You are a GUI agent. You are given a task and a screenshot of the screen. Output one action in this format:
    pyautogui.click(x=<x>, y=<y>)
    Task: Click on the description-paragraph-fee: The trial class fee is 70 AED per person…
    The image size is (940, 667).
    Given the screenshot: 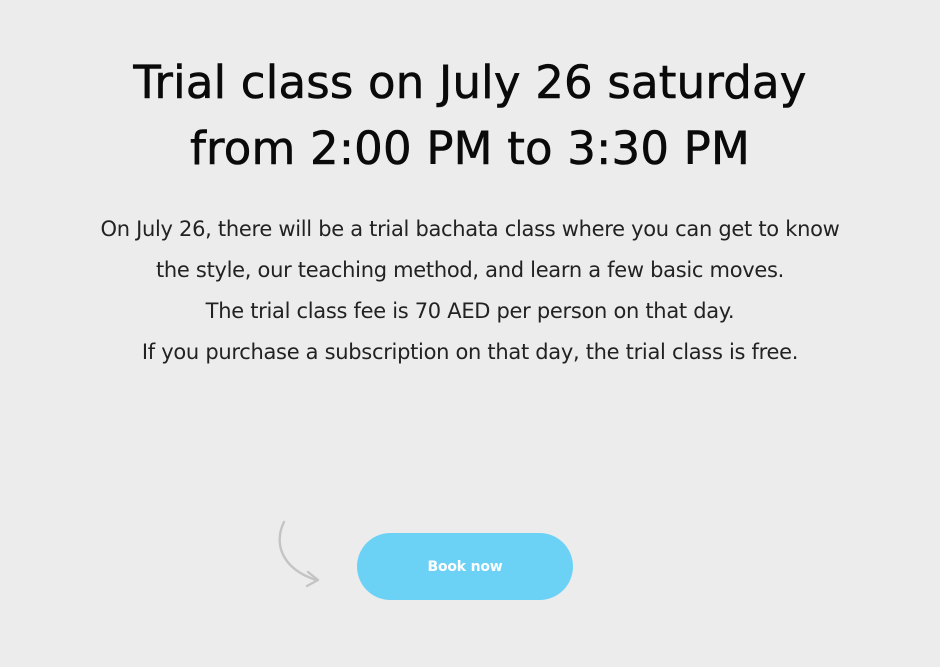 What is the action you would take?
    pyautogui.click(x=470, y=311)
    